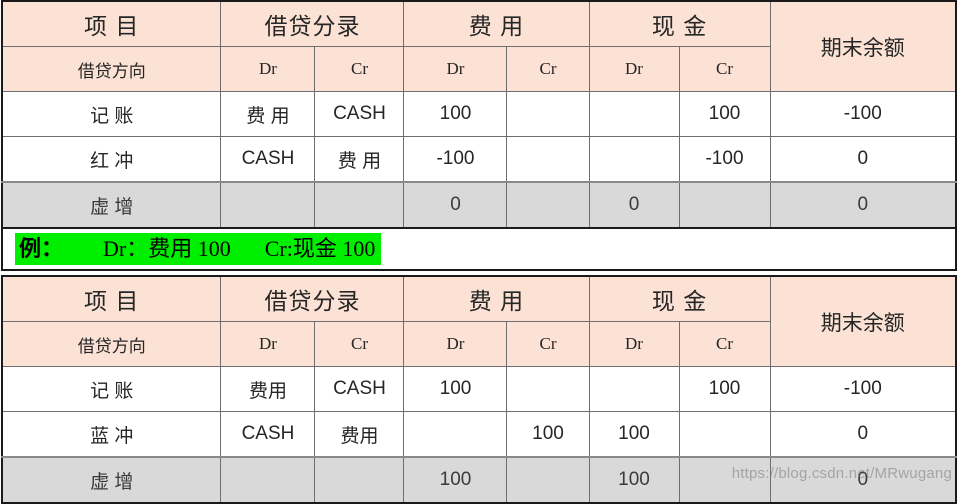 The width and height of the screenshot is (958, 504). Describe the element at coordinates (359, 434) in the screenshot. I see `cell-journal-cr: 费用` at that location.